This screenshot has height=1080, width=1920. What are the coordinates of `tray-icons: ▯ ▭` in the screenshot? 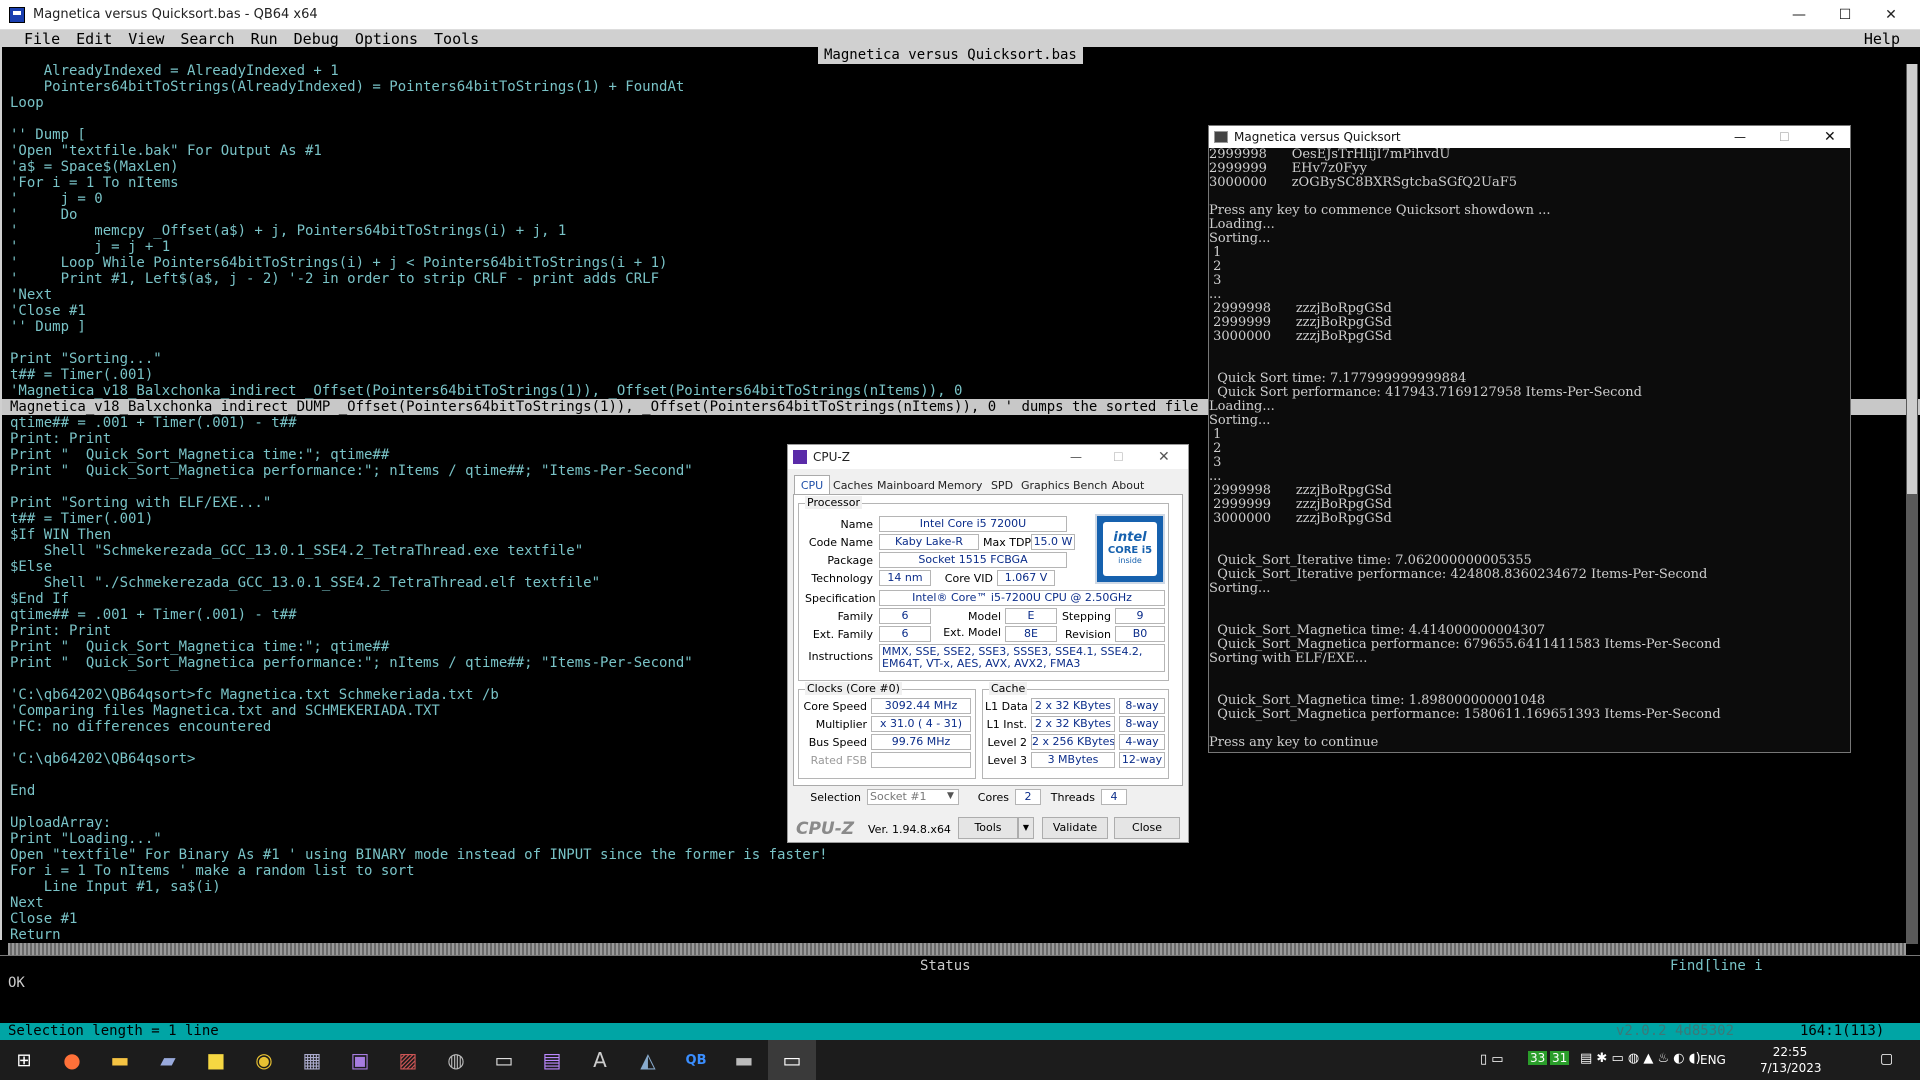 It's located at (1492, 1059).